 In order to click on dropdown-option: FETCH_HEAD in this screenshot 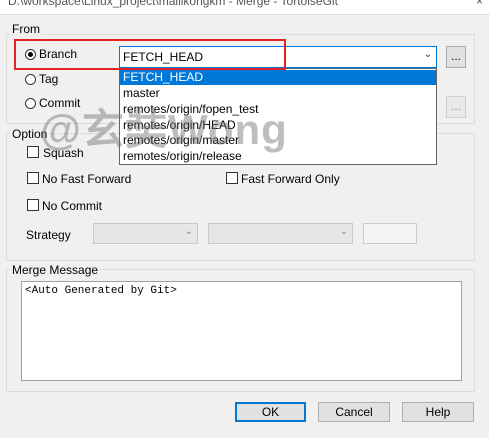, I will do `click(278, 77)`.